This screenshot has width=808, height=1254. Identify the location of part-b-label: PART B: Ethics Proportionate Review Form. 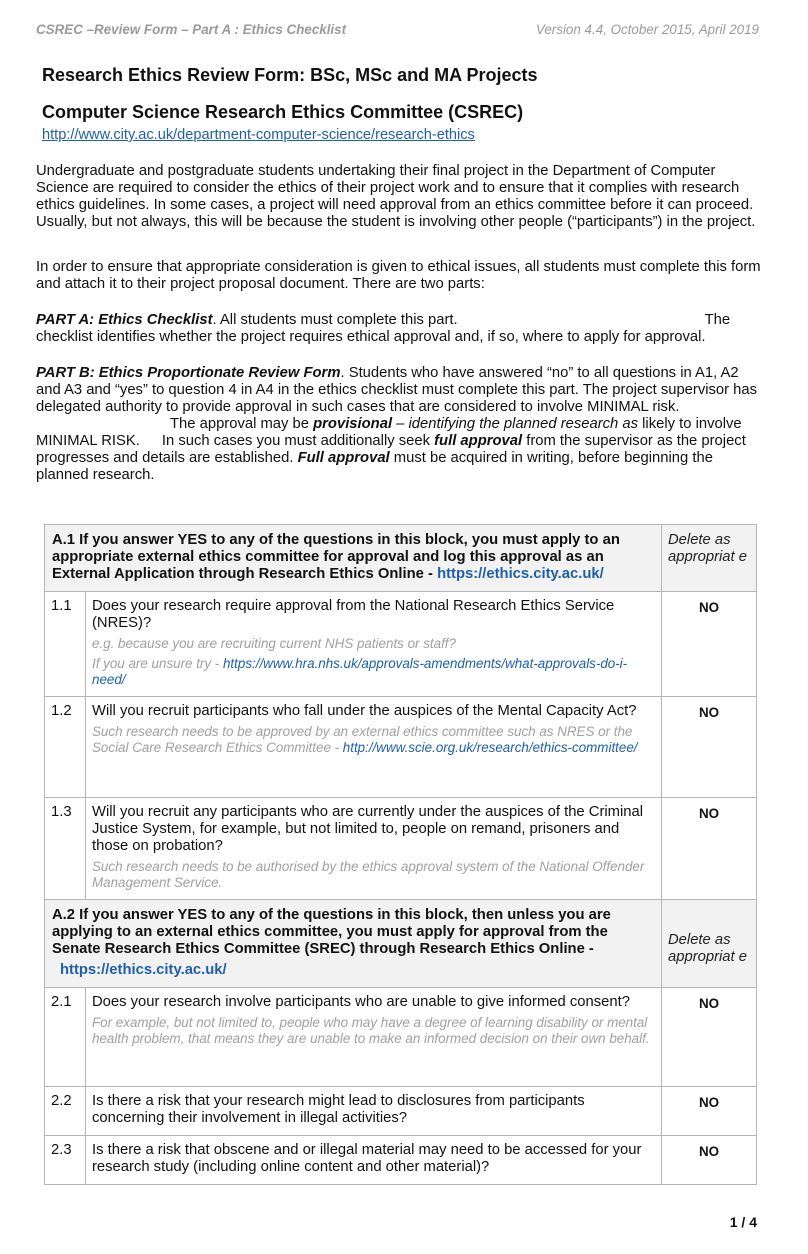
(188, 373).